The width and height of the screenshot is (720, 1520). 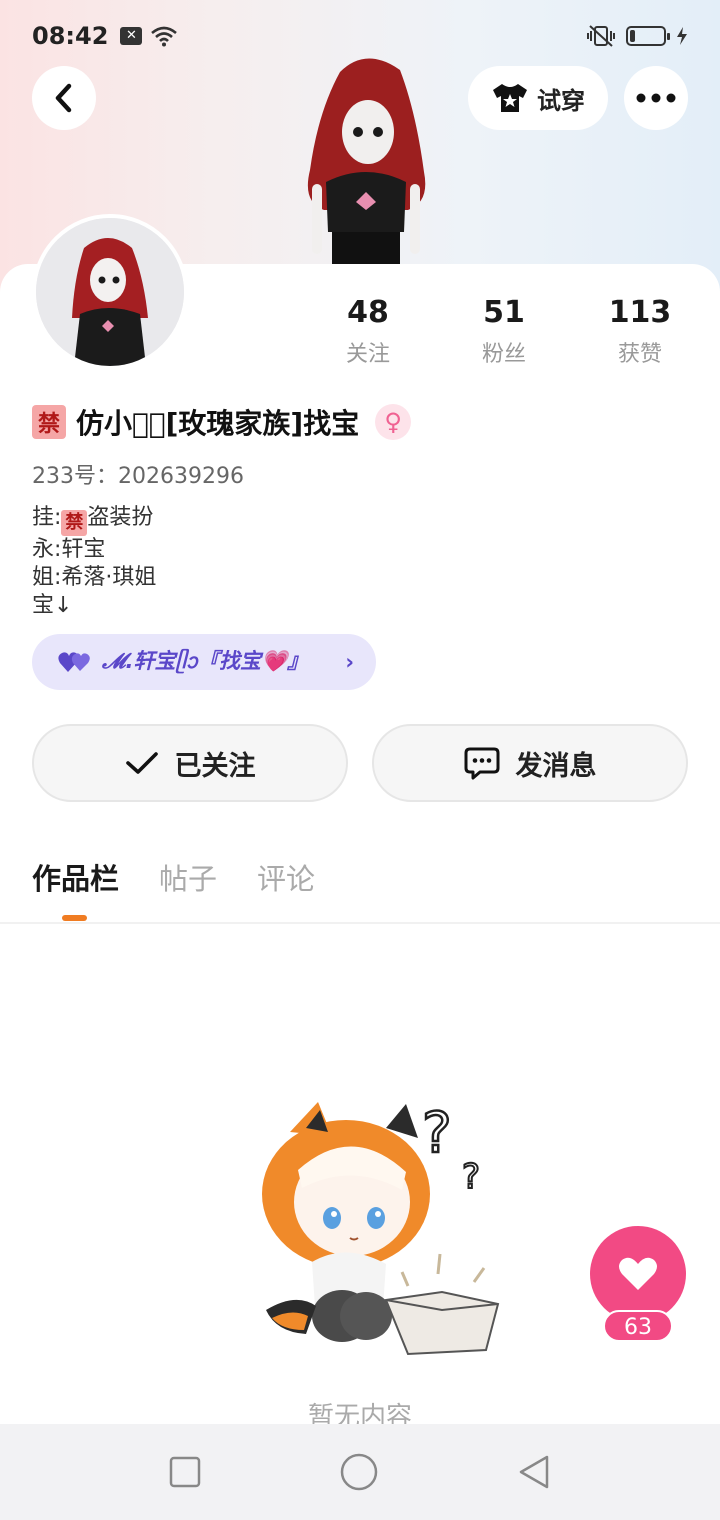 I want to click on send-message-button: 发消息, so click(x=530, y=763).